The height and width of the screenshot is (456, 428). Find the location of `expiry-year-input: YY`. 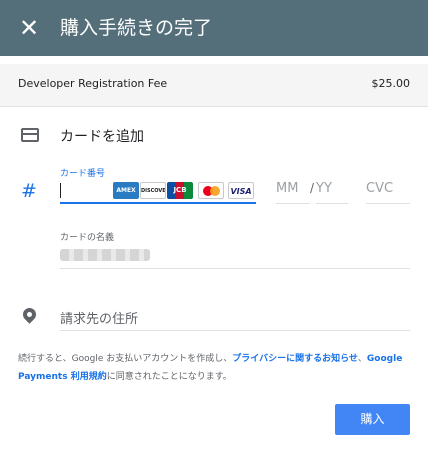

expiry-year-input: YY is located at coordinates (332, 192).